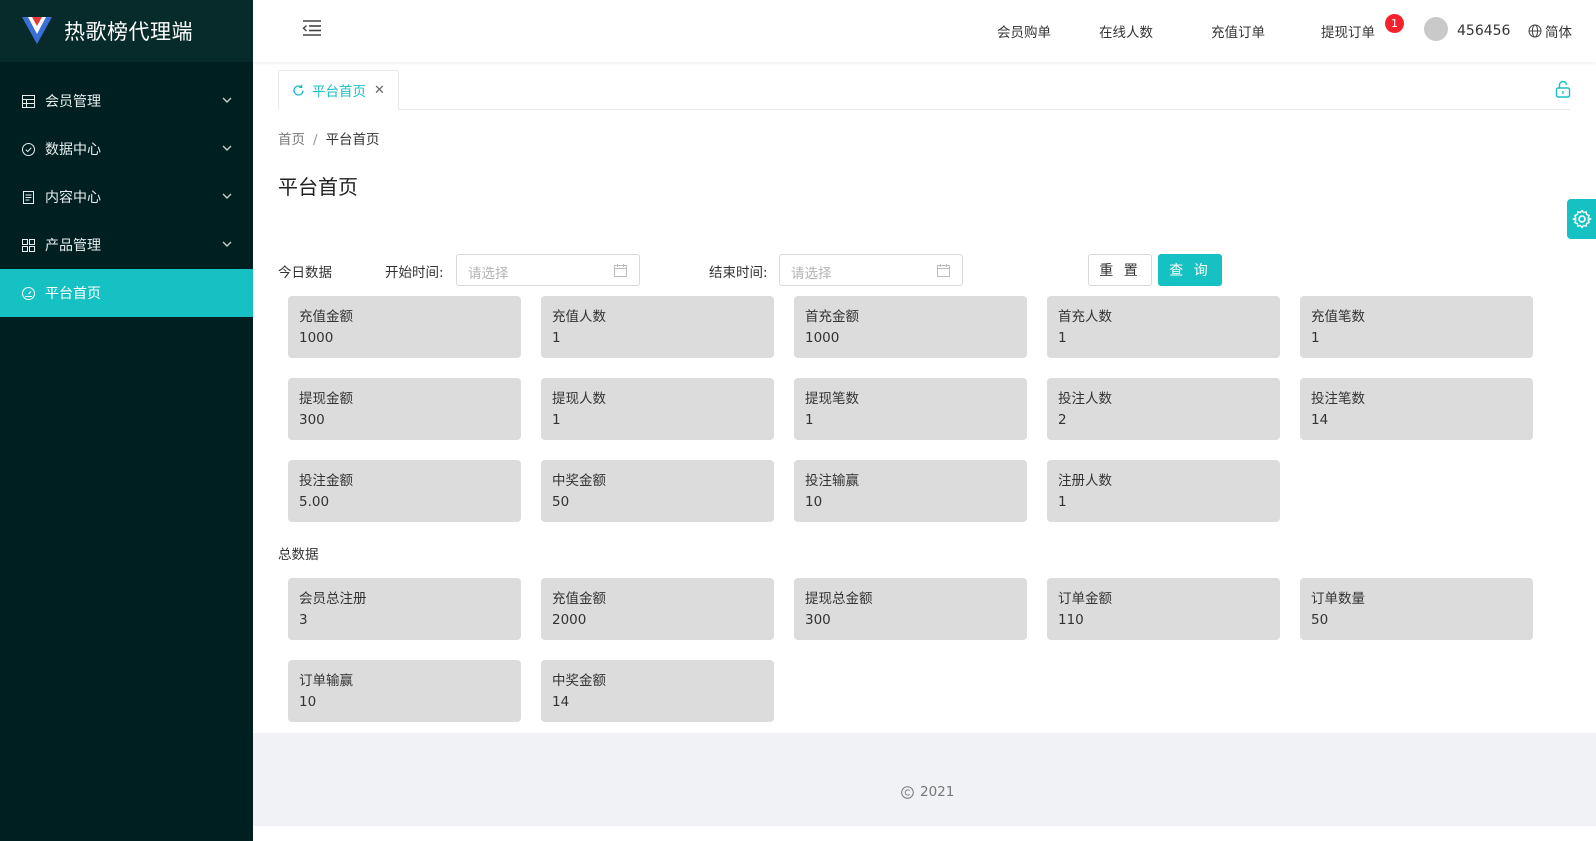  What do you see at coordinates (937, 792) in the screenshot?
I see `copyright-year: 2021` at bounding box center [937, 792].